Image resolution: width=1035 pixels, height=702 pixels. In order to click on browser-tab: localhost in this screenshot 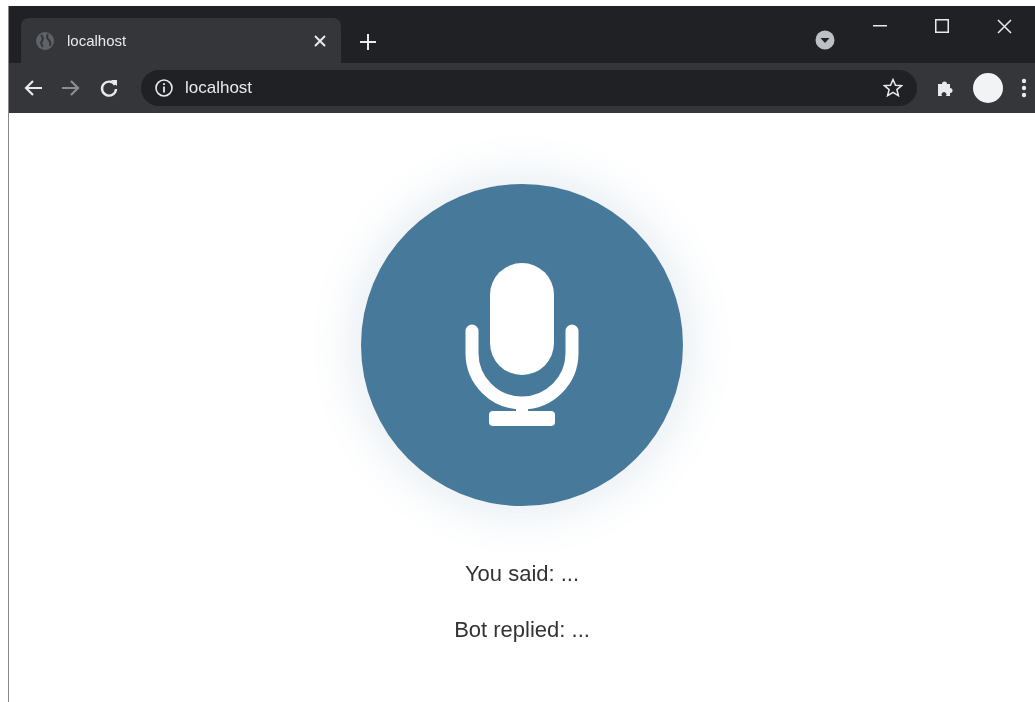, I will do `click(181, 40)`.